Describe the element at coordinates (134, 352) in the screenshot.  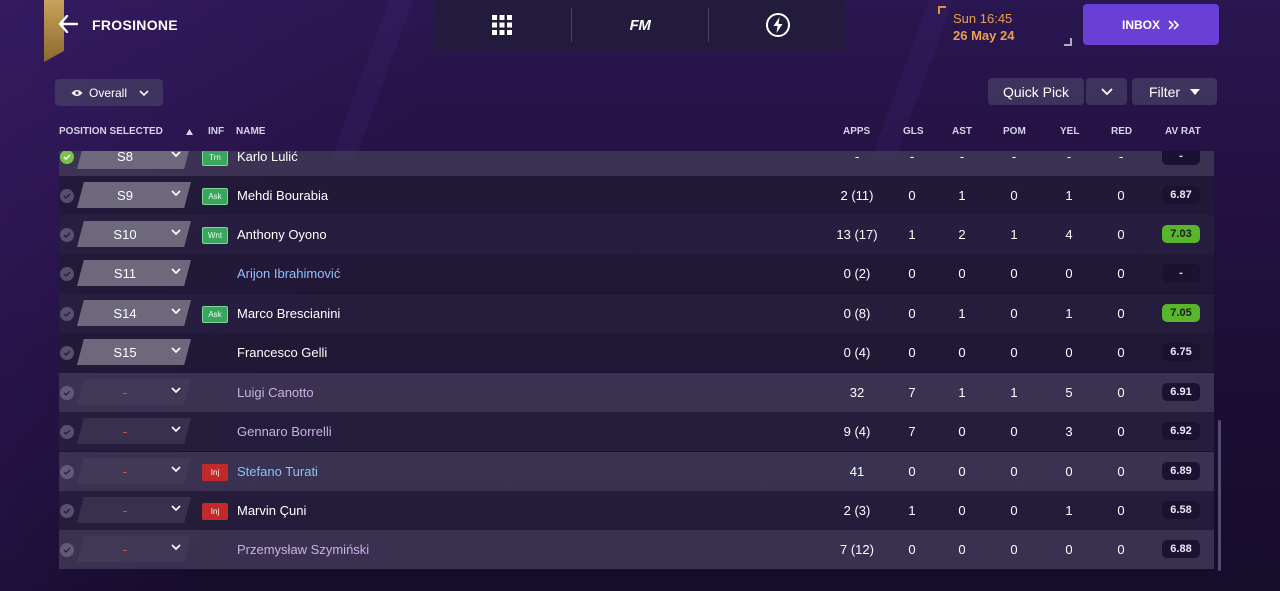
I see `position-selector: S15` at that location.